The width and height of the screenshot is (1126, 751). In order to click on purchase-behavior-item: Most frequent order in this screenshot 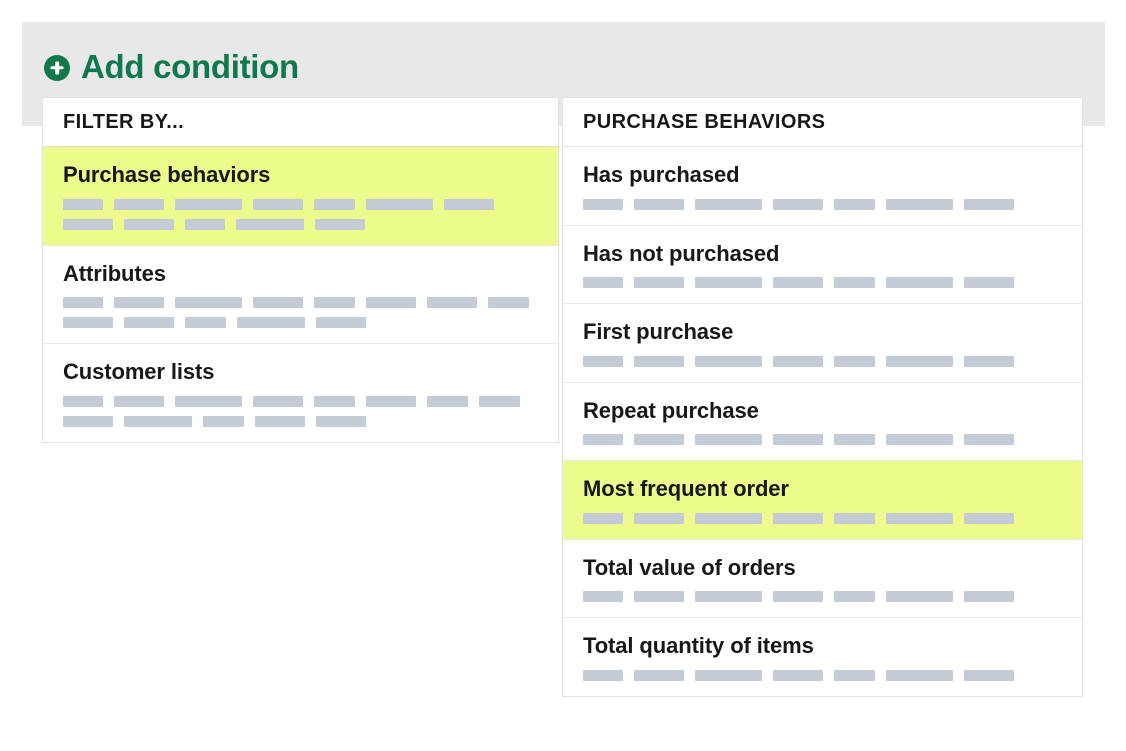, I will do `click(822, 500)`.